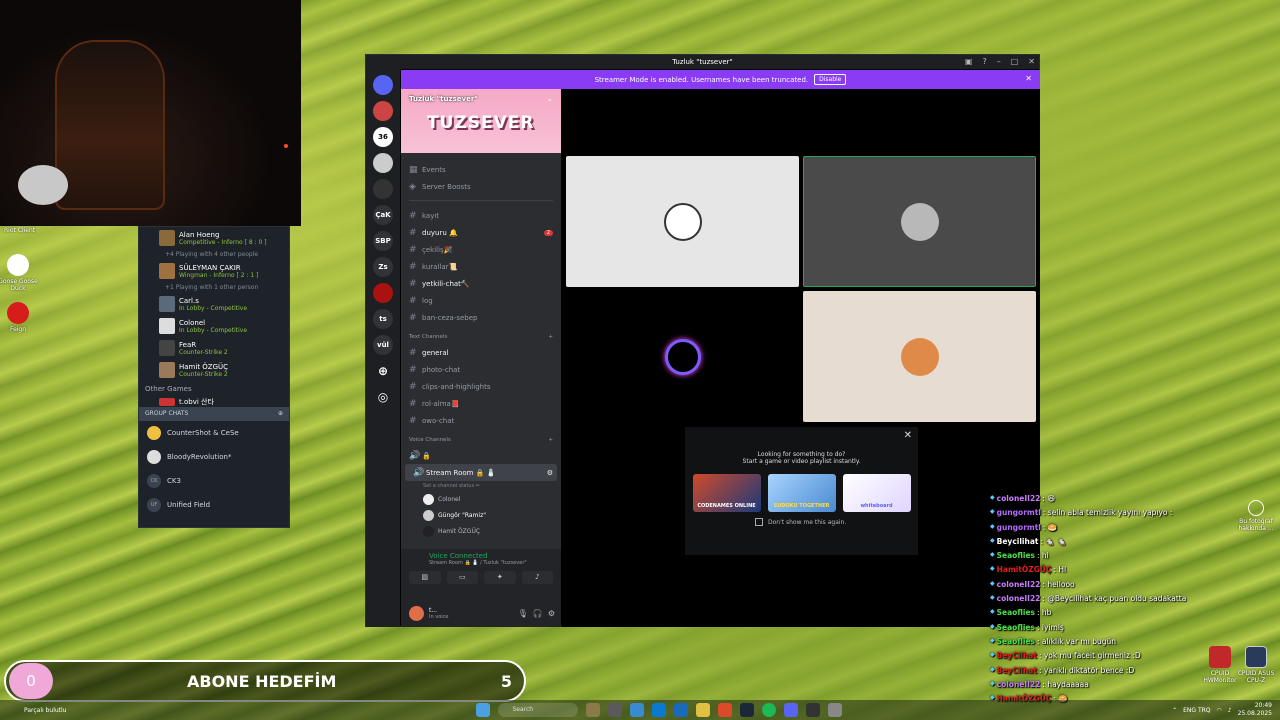 The width and height of the screenshot is (1280, 720). I want to click on channel-item: # photo-chat, so click(481, 369).